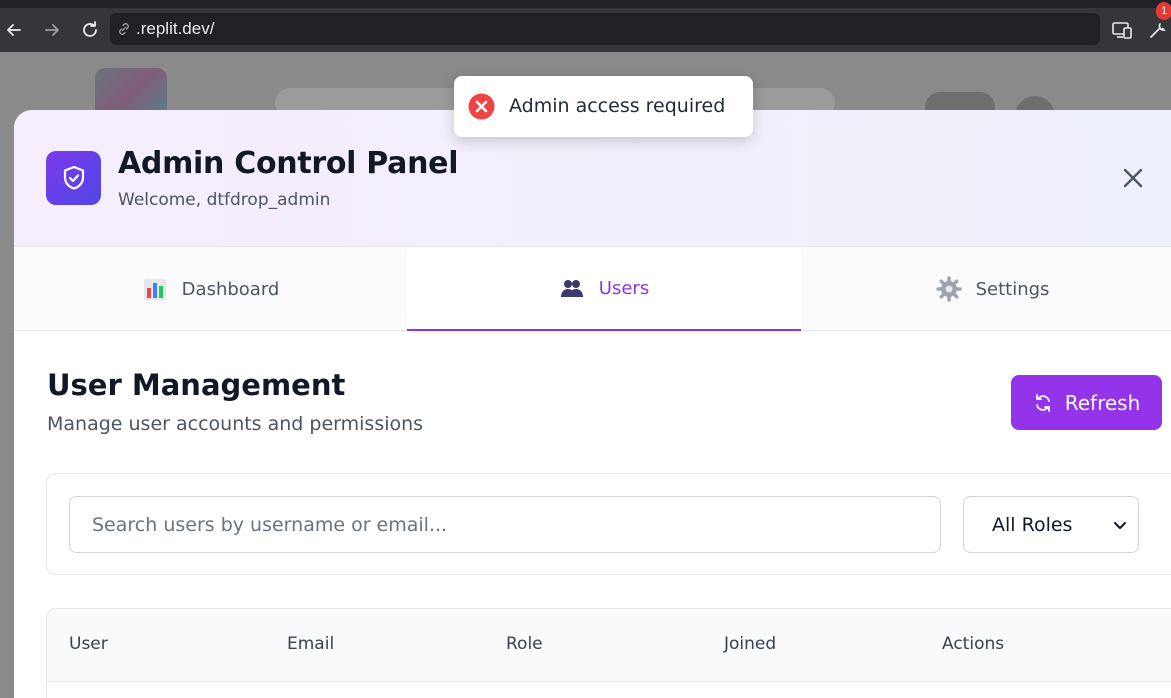 This screenshot has width=1171, height=698. What do you see at coordinates (617, 106) in the screenshot?
I see `toast-message: Admin access required` at bounding box center [617, 106].